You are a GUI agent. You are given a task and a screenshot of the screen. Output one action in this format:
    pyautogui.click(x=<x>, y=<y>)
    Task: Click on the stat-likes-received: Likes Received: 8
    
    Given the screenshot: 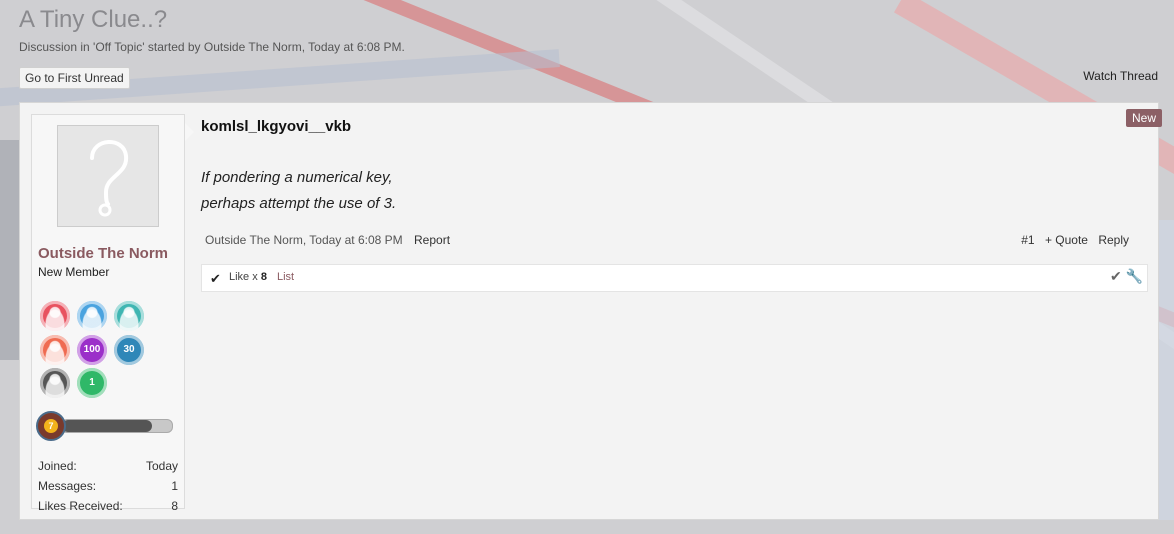 What is the action you would take?
    pyautogui.click(x=108, y=509)
    